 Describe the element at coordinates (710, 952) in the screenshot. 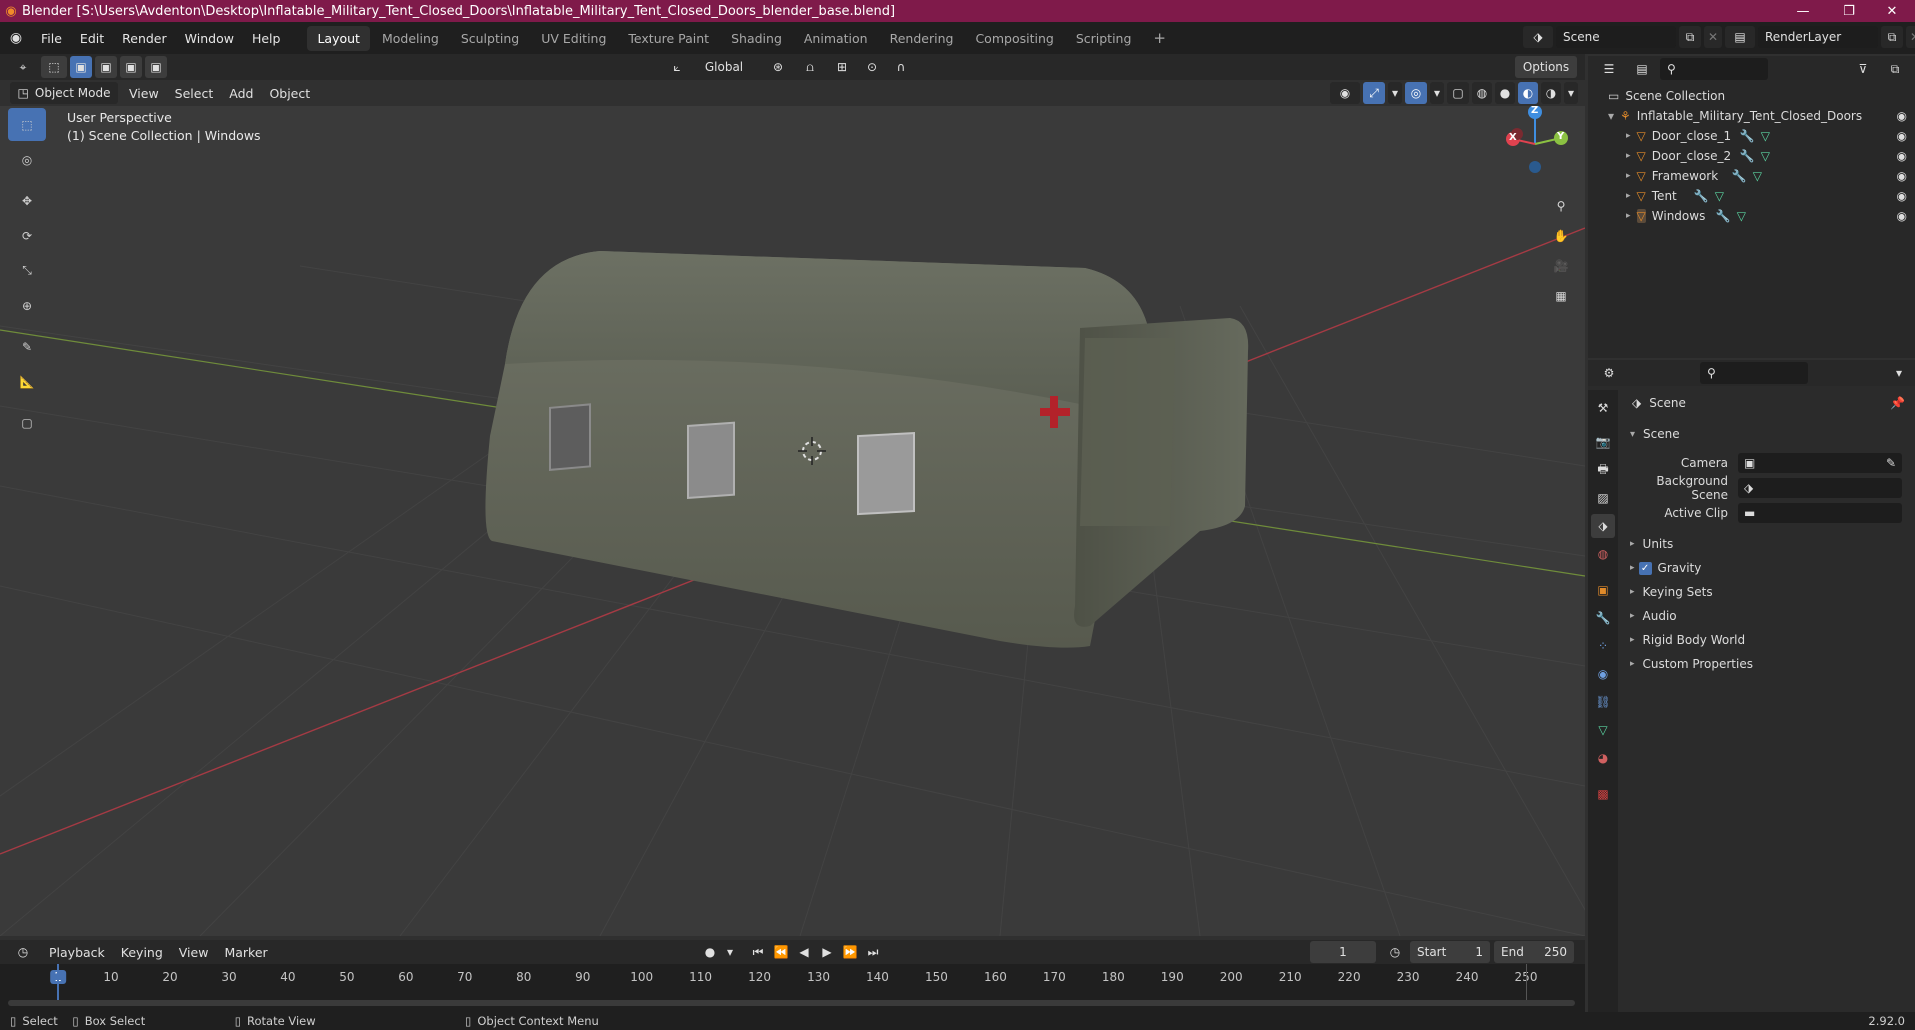

I see `record-icon: ●` at that location.